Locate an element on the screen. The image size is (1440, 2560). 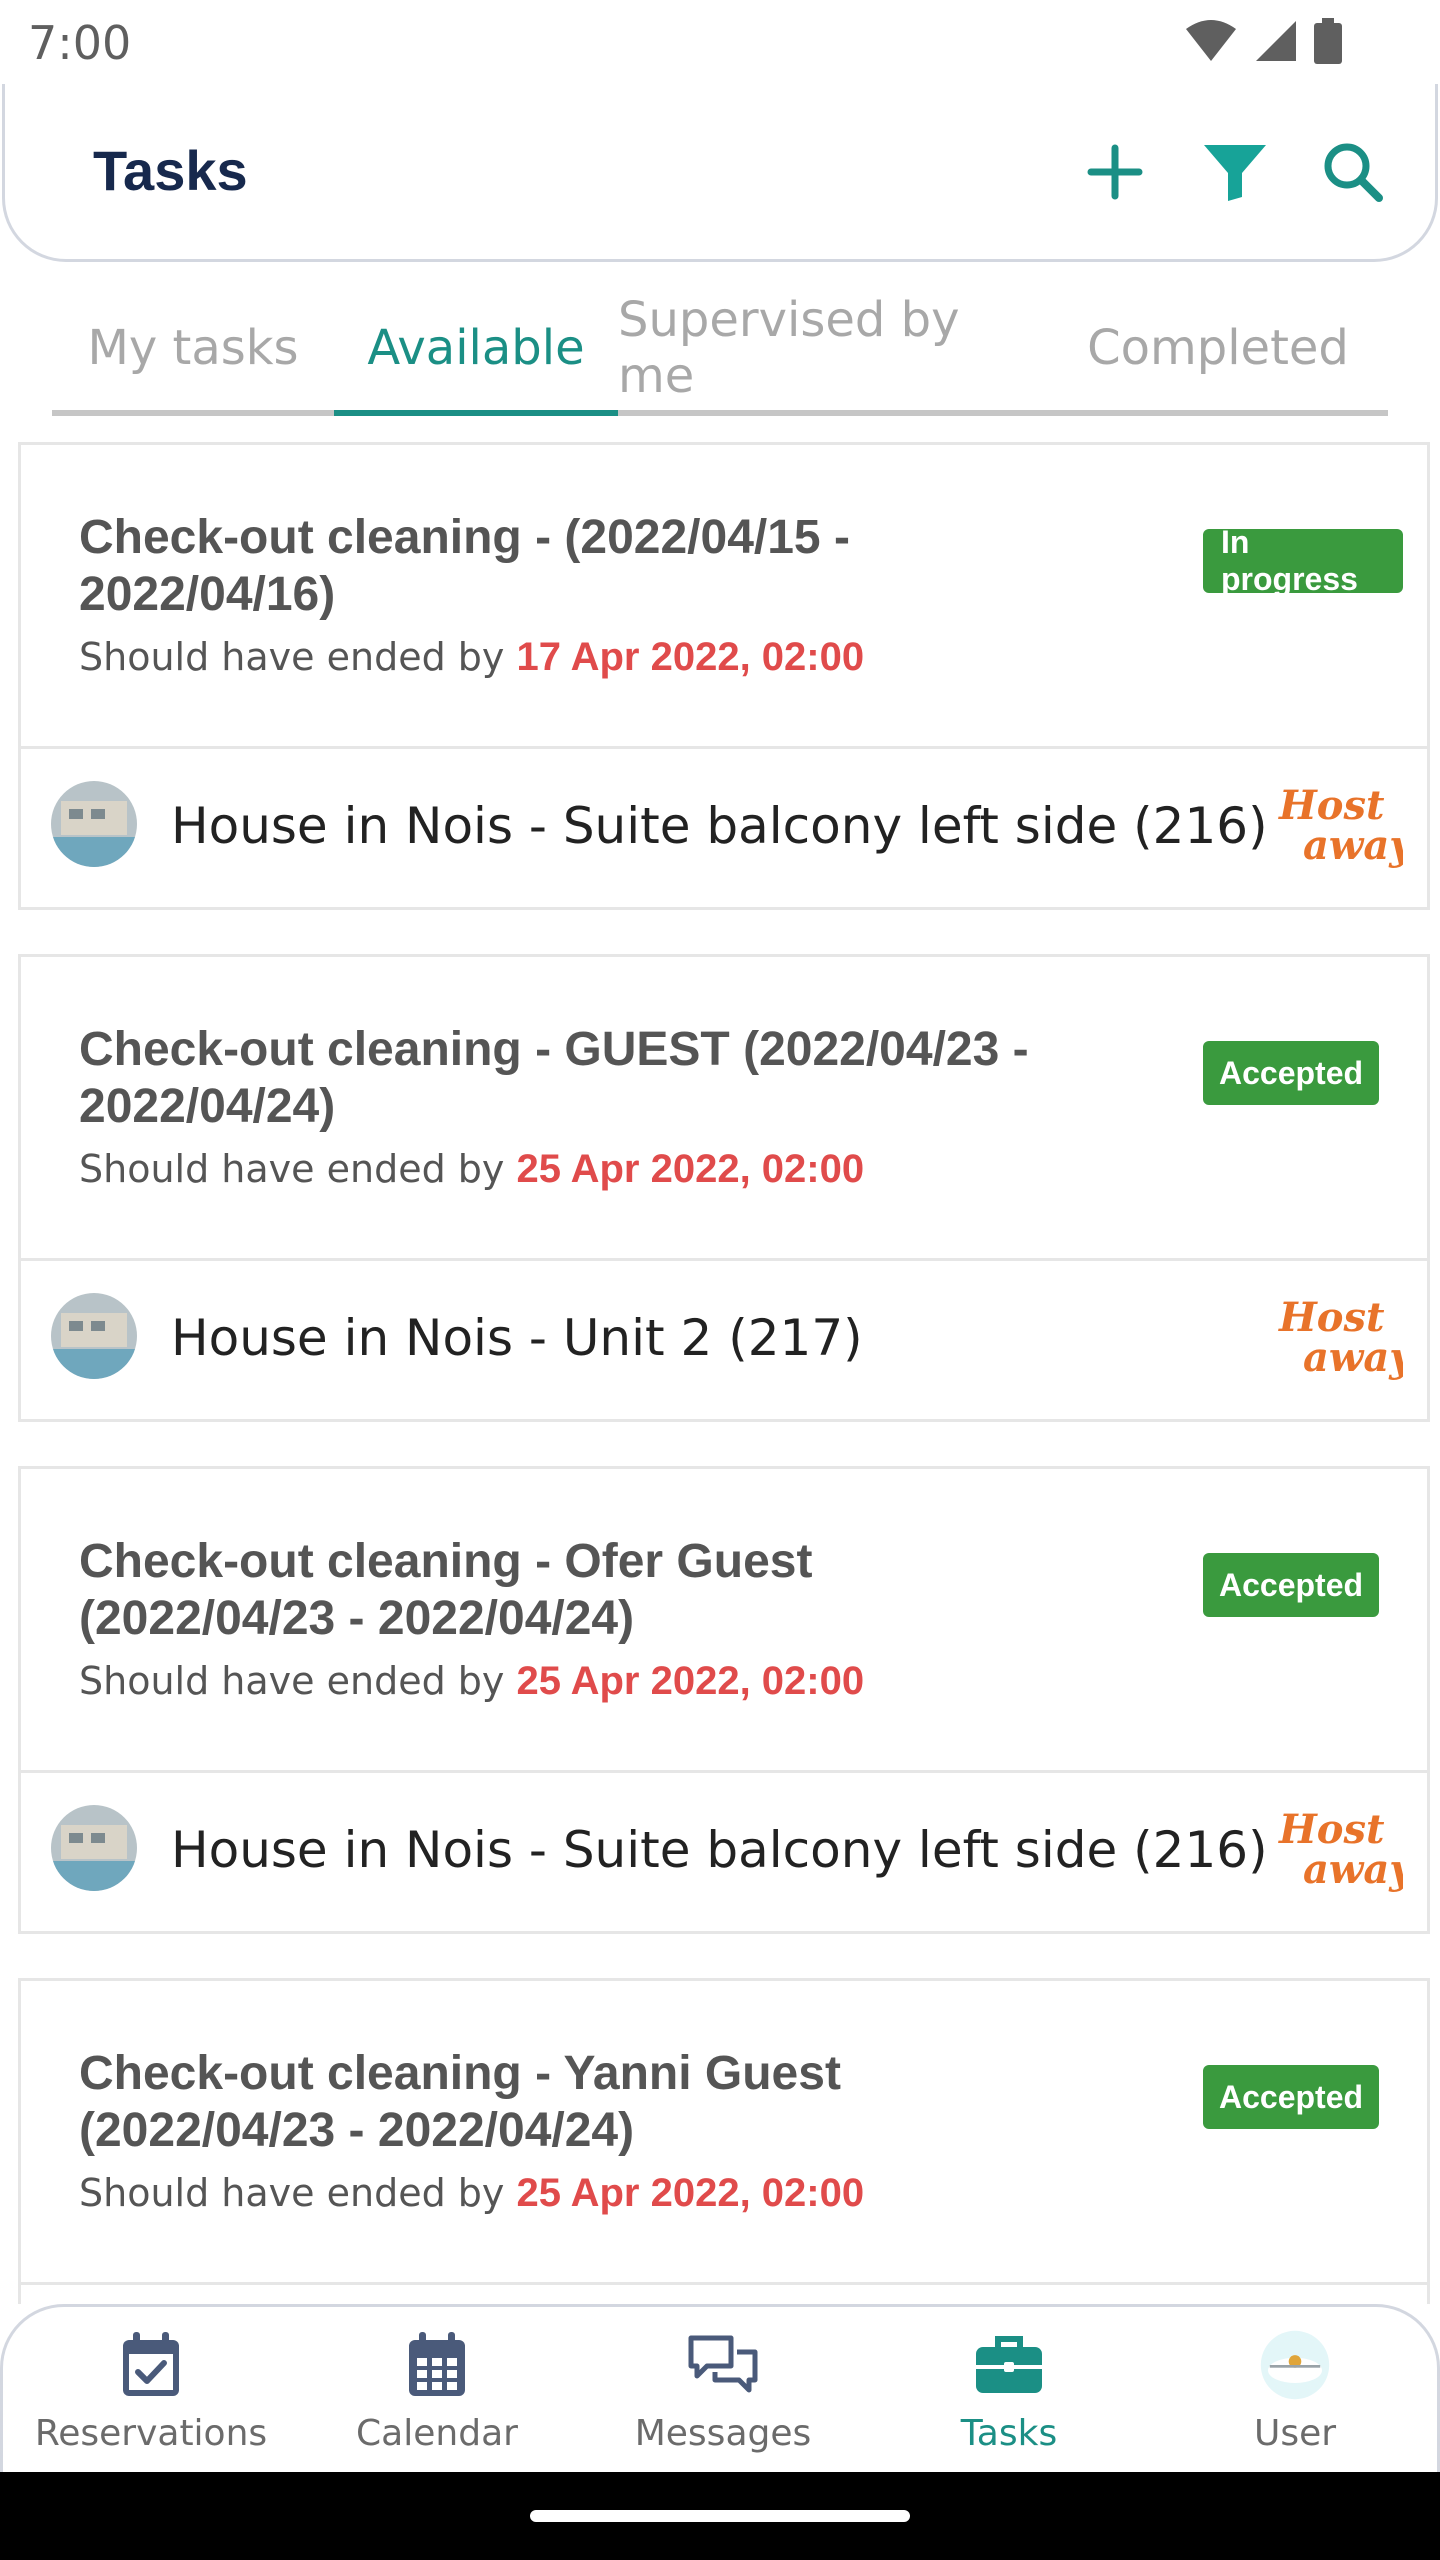
nav-label: Calendar is located at coordinates (437, 2433).